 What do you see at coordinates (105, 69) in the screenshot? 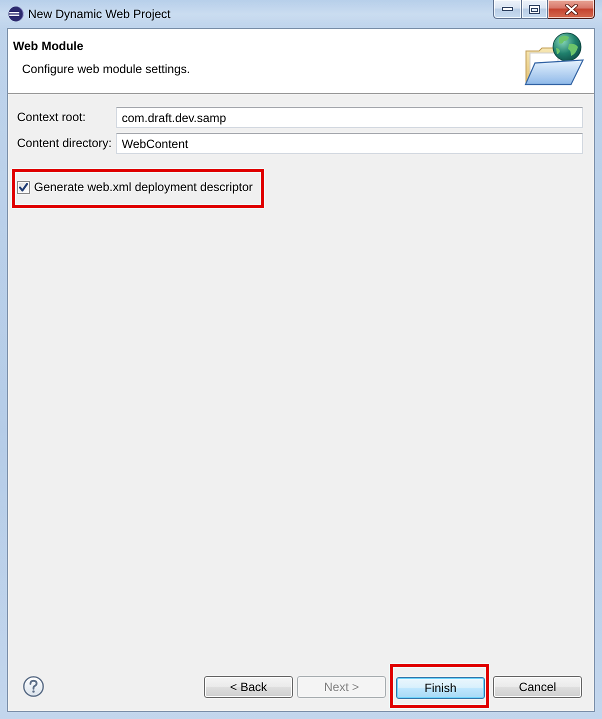
I see `page-description: Configure web module settings.` at bounding box center [105, 69].